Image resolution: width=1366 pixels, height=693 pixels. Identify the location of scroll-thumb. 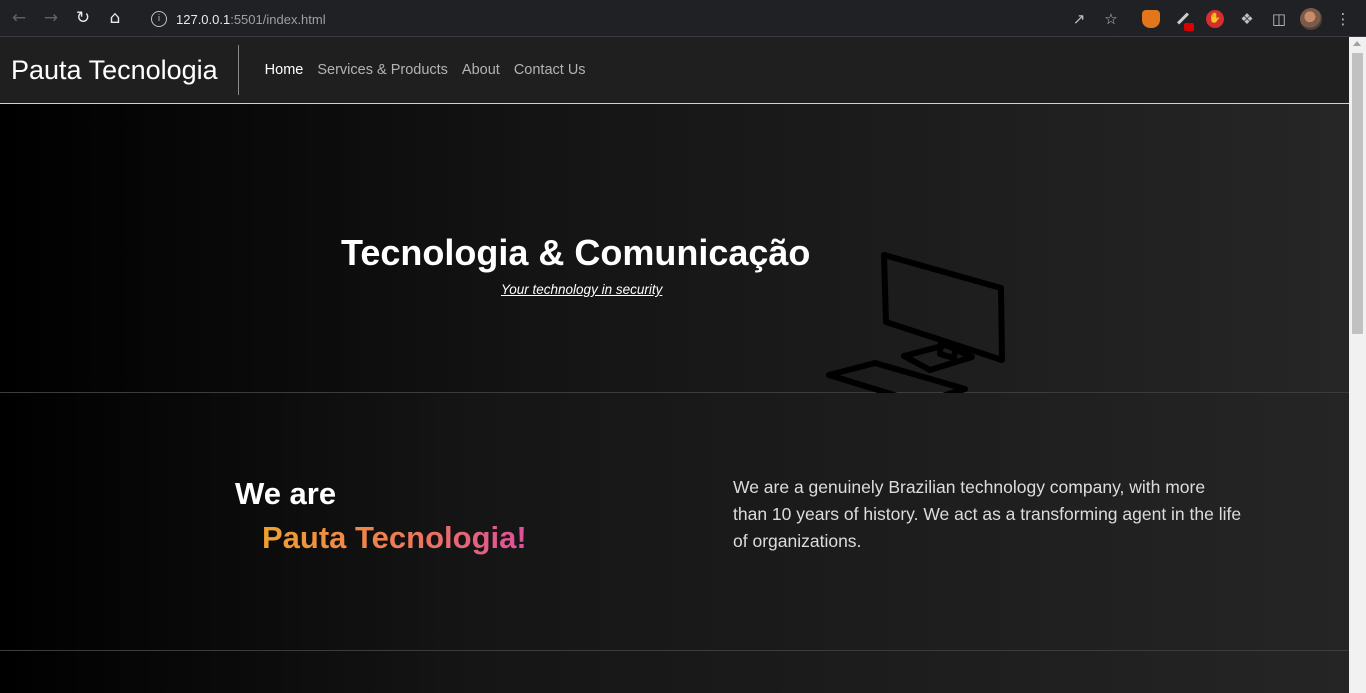
(1357, 193).